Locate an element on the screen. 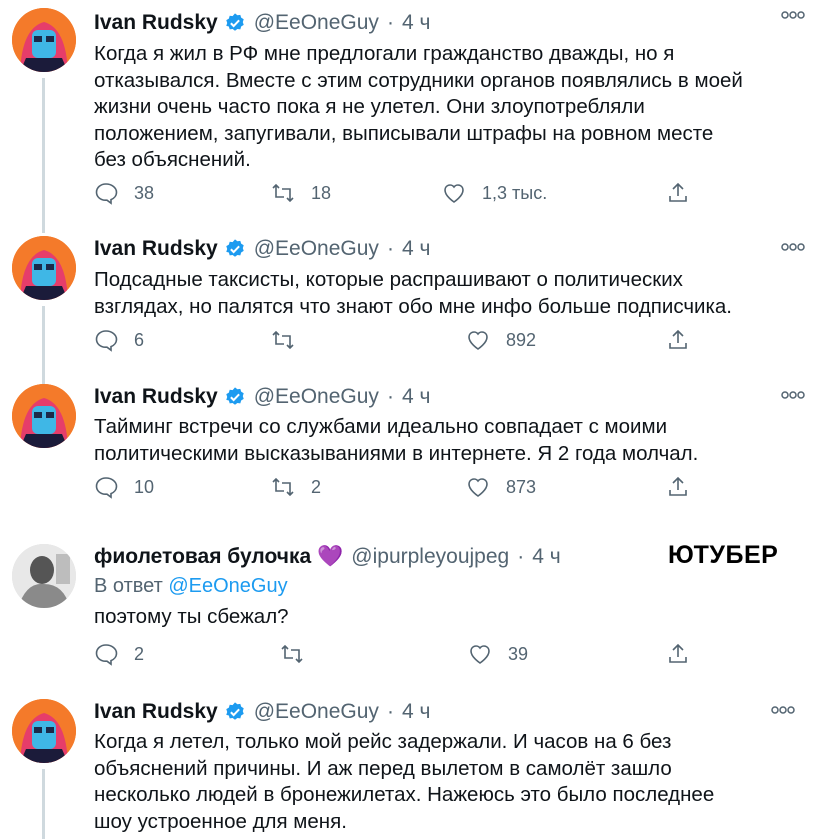  tweet-actions: 2 39 is located at coordinates (404, 657).